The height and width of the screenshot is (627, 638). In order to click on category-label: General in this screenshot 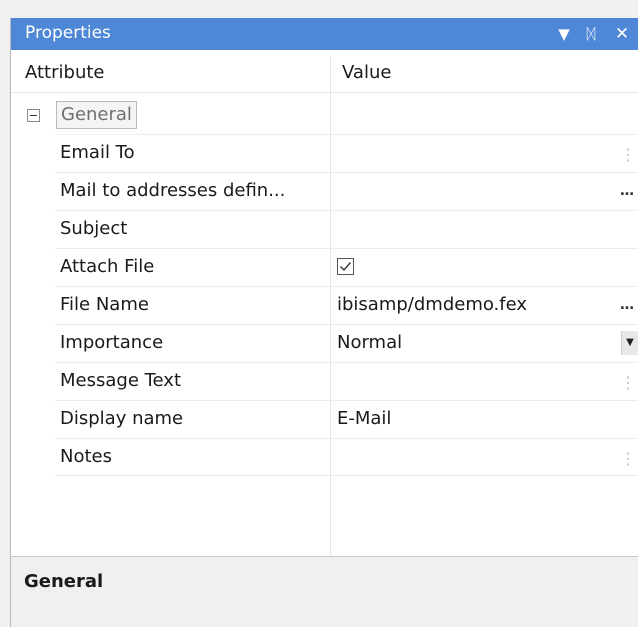, I will do `click(96, 115)`.